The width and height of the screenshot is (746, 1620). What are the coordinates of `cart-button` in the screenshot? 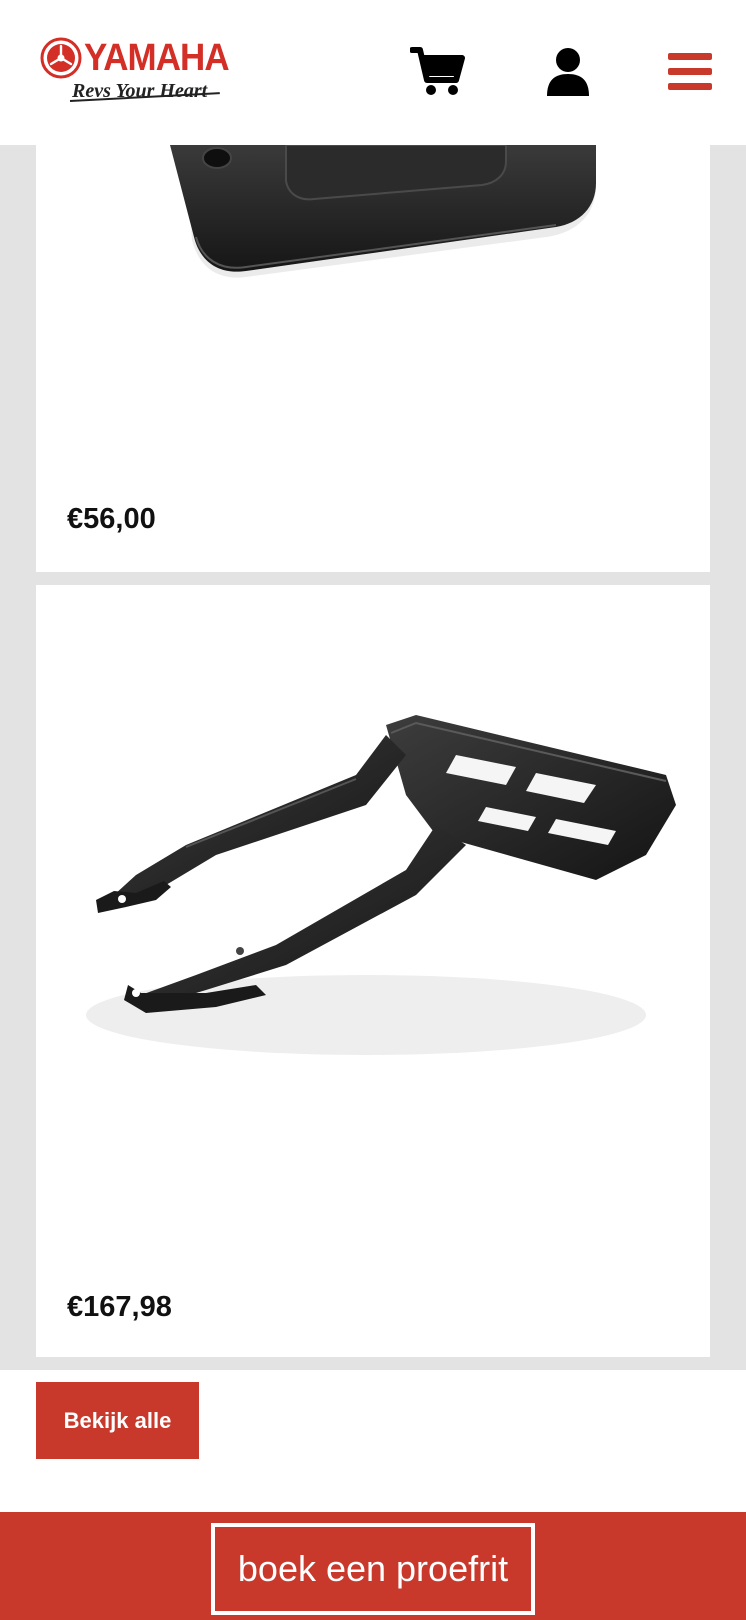 It's located at (438, 72).